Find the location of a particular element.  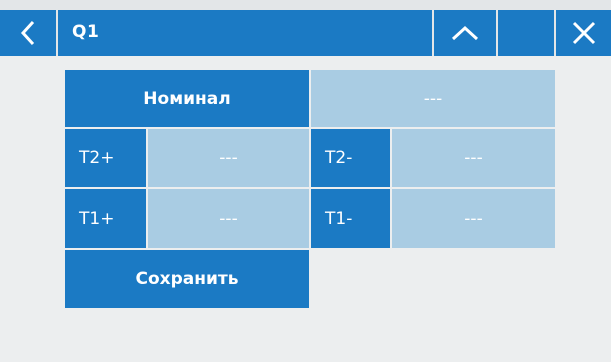

nominal-value-field: --- is located at coordinates (433, 98).